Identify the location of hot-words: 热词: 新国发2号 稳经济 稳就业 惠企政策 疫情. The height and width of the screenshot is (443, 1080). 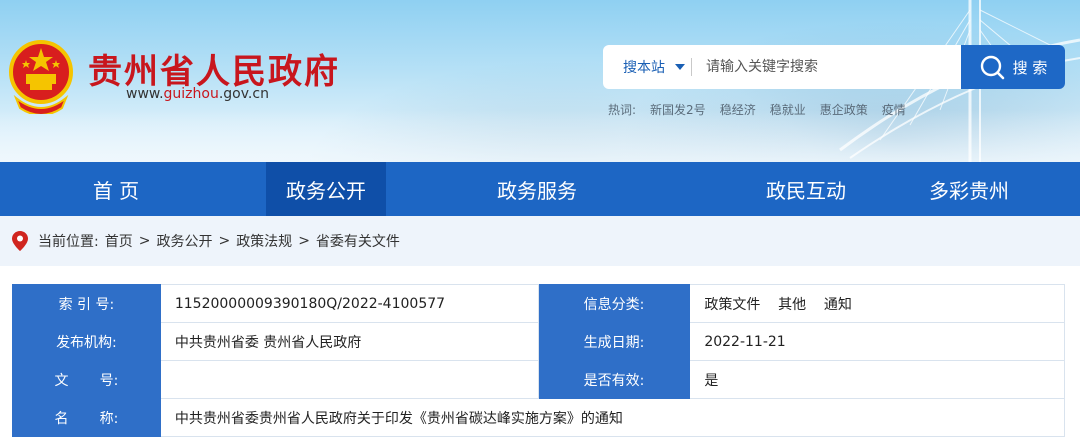
(757, 109).